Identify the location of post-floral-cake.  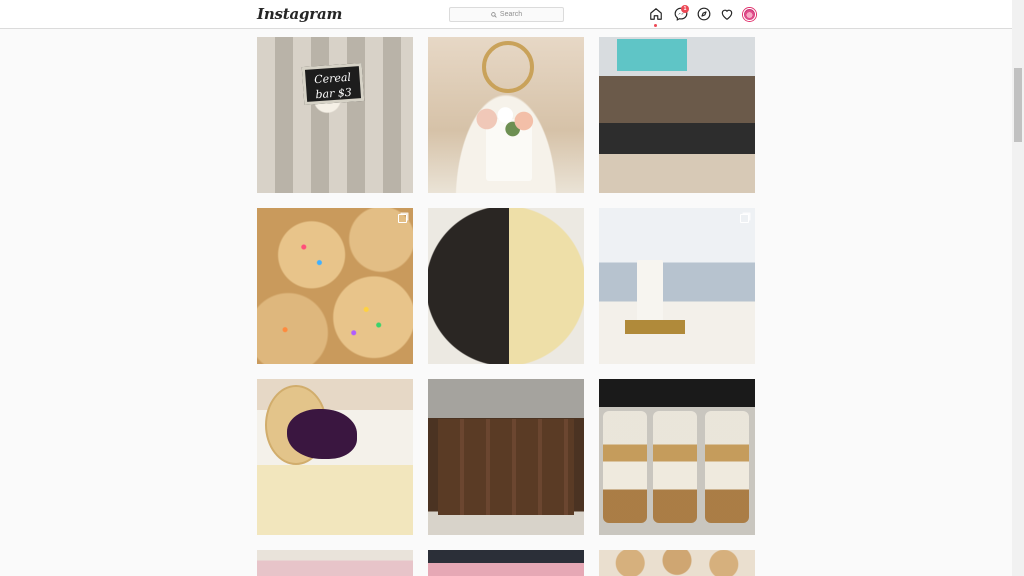
(506, 115).